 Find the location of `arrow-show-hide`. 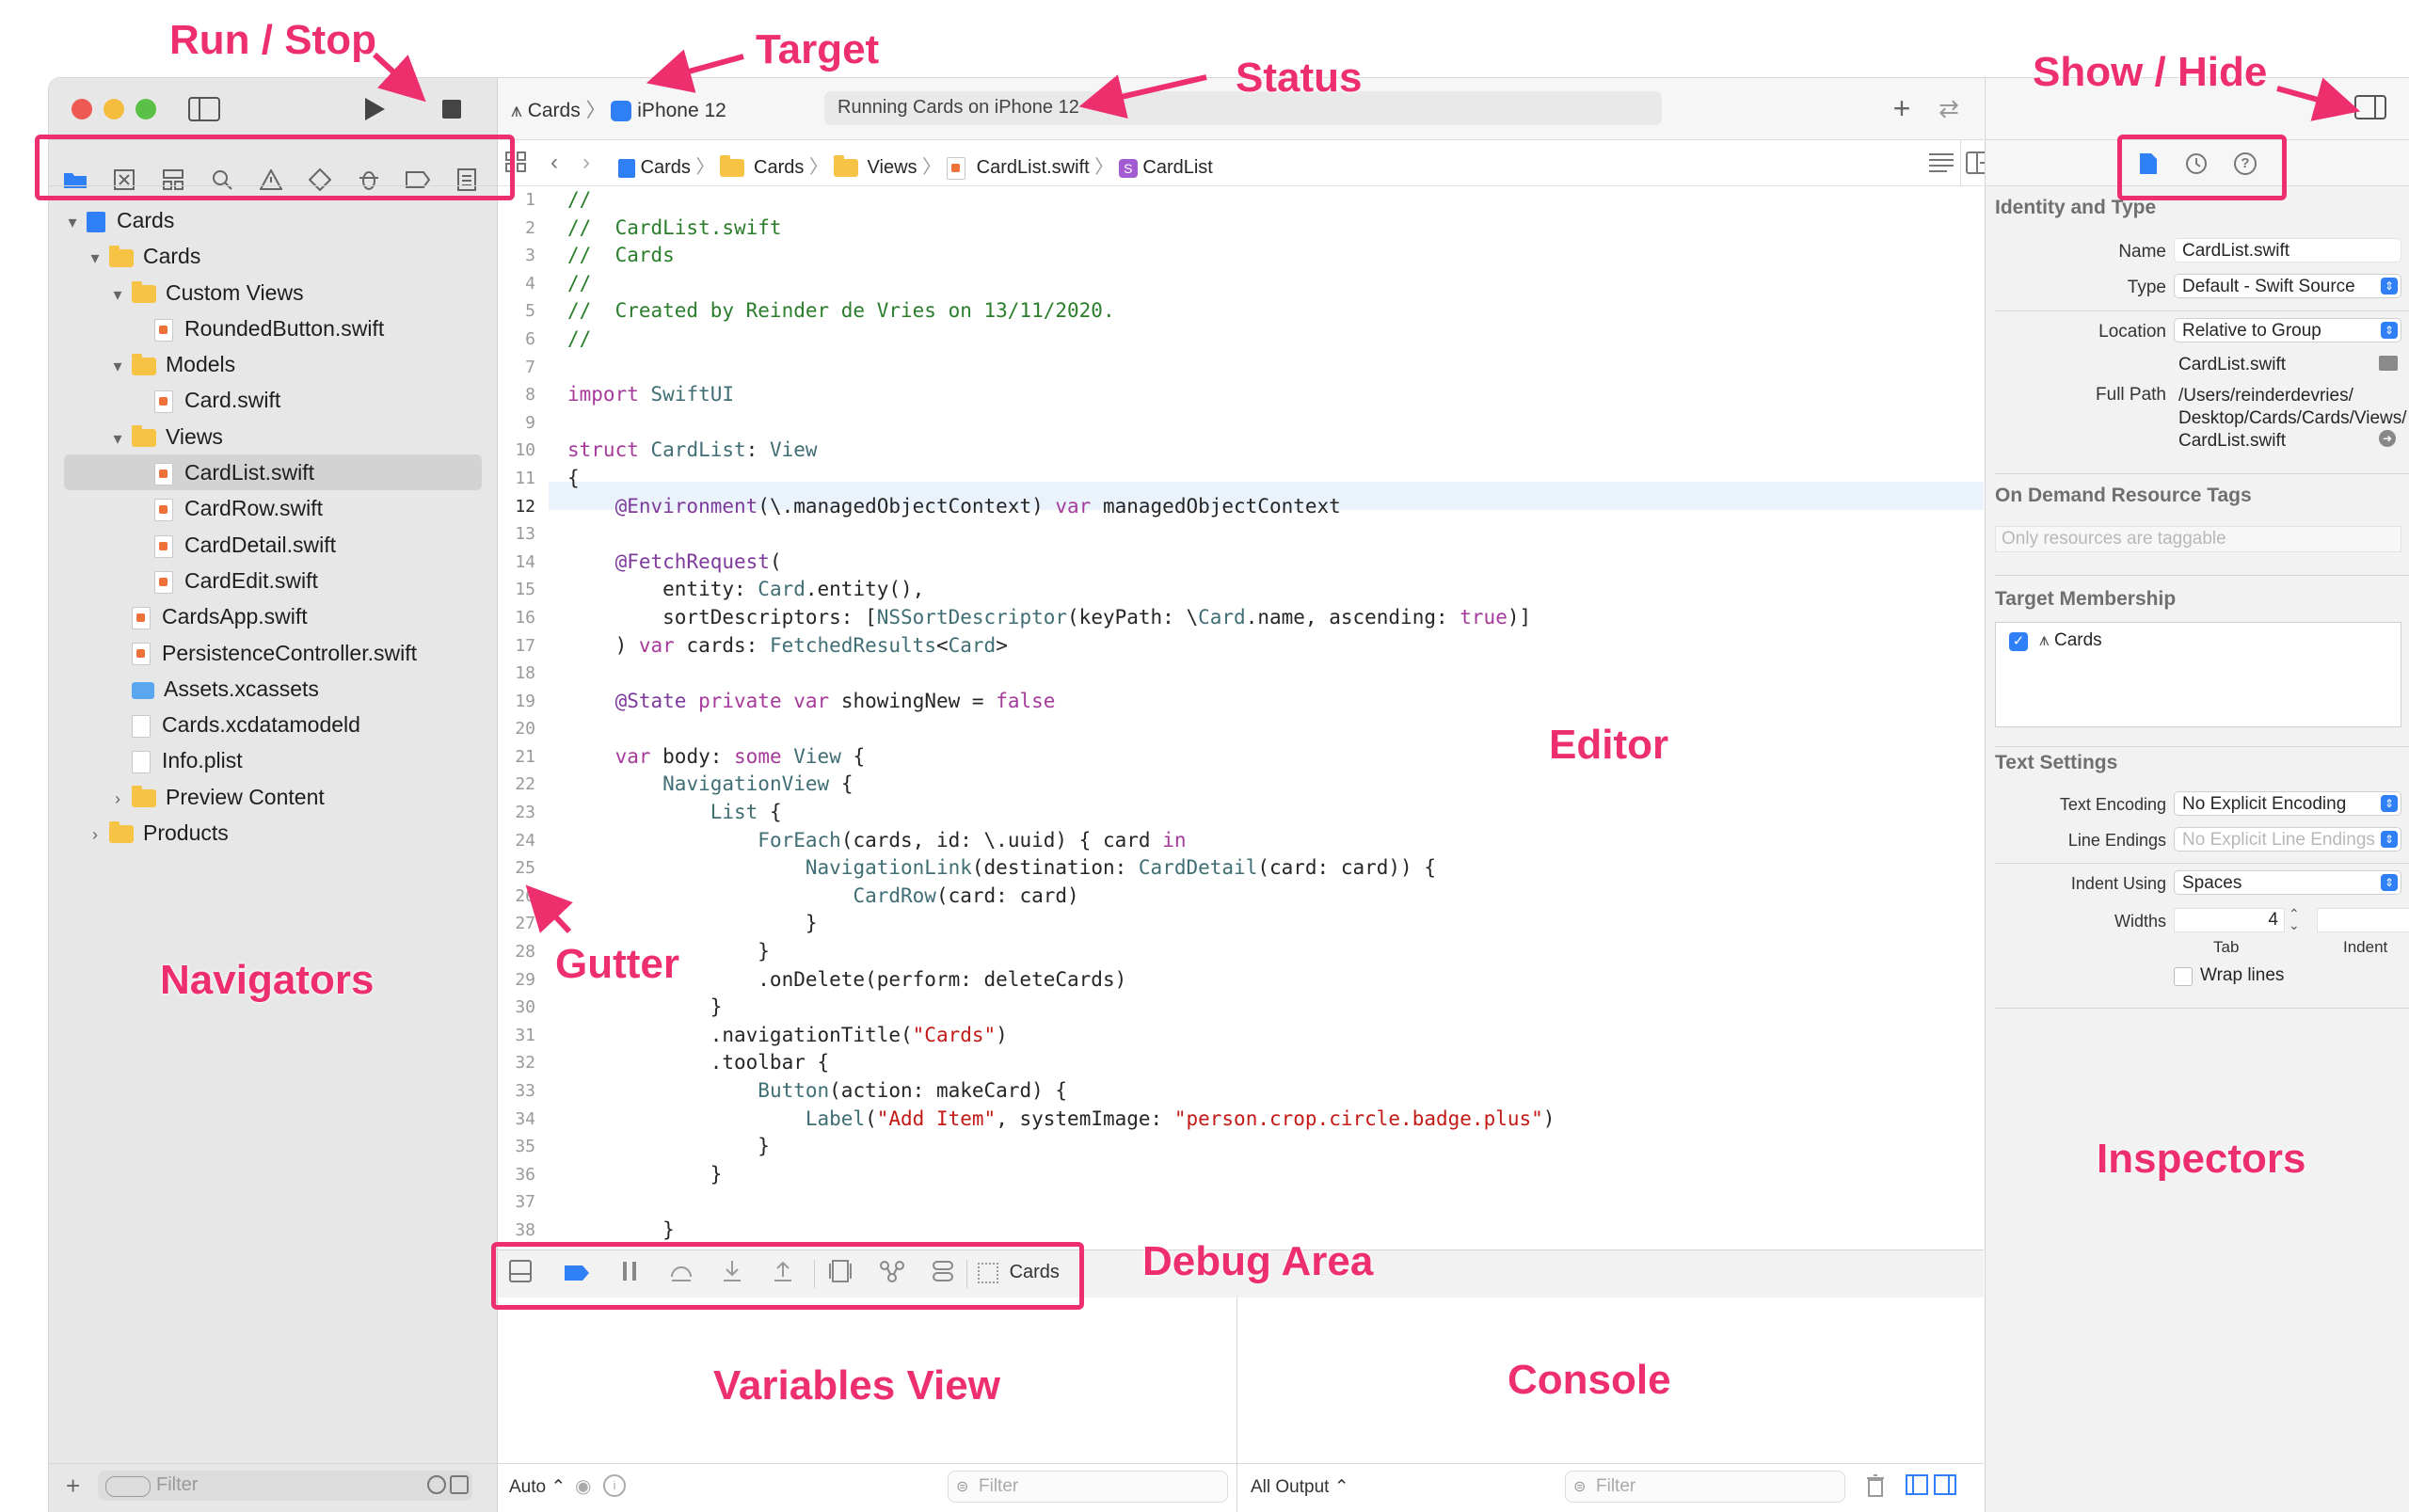

arrow-show-hide is located at coordinates (2318, 99).